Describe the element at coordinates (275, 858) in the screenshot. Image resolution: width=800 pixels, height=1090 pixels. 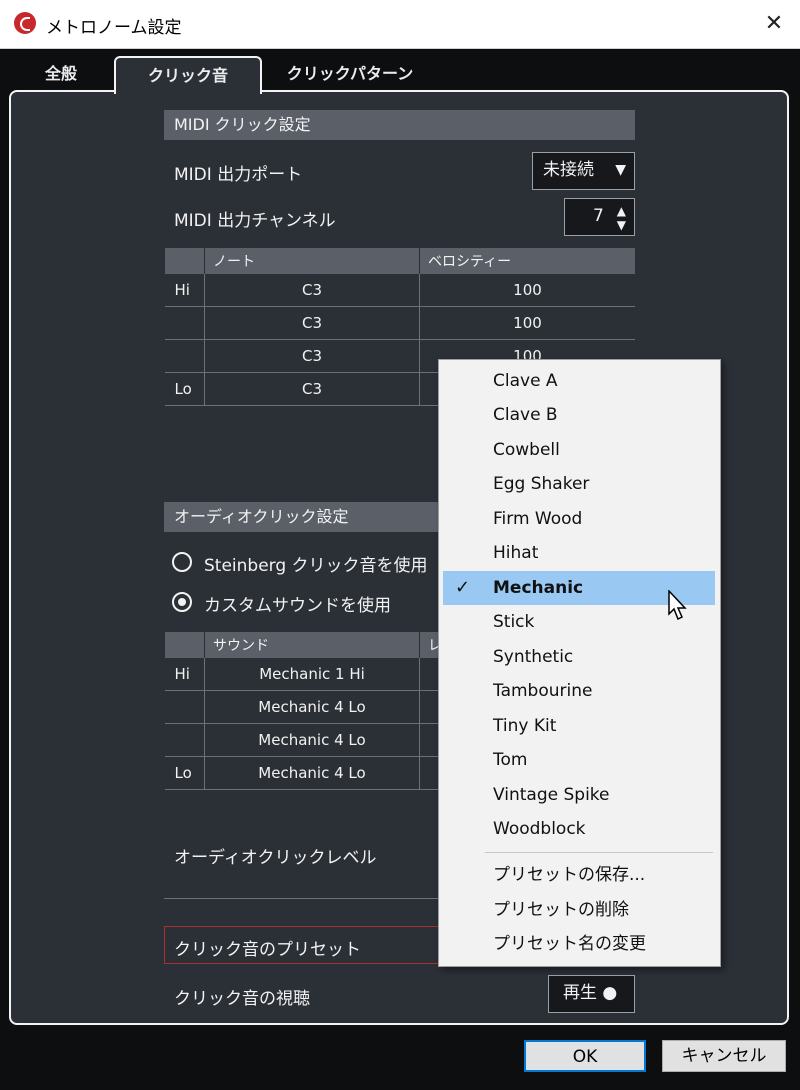
I see `audio-click-level-label: オーディオクリックレベル` at that location.